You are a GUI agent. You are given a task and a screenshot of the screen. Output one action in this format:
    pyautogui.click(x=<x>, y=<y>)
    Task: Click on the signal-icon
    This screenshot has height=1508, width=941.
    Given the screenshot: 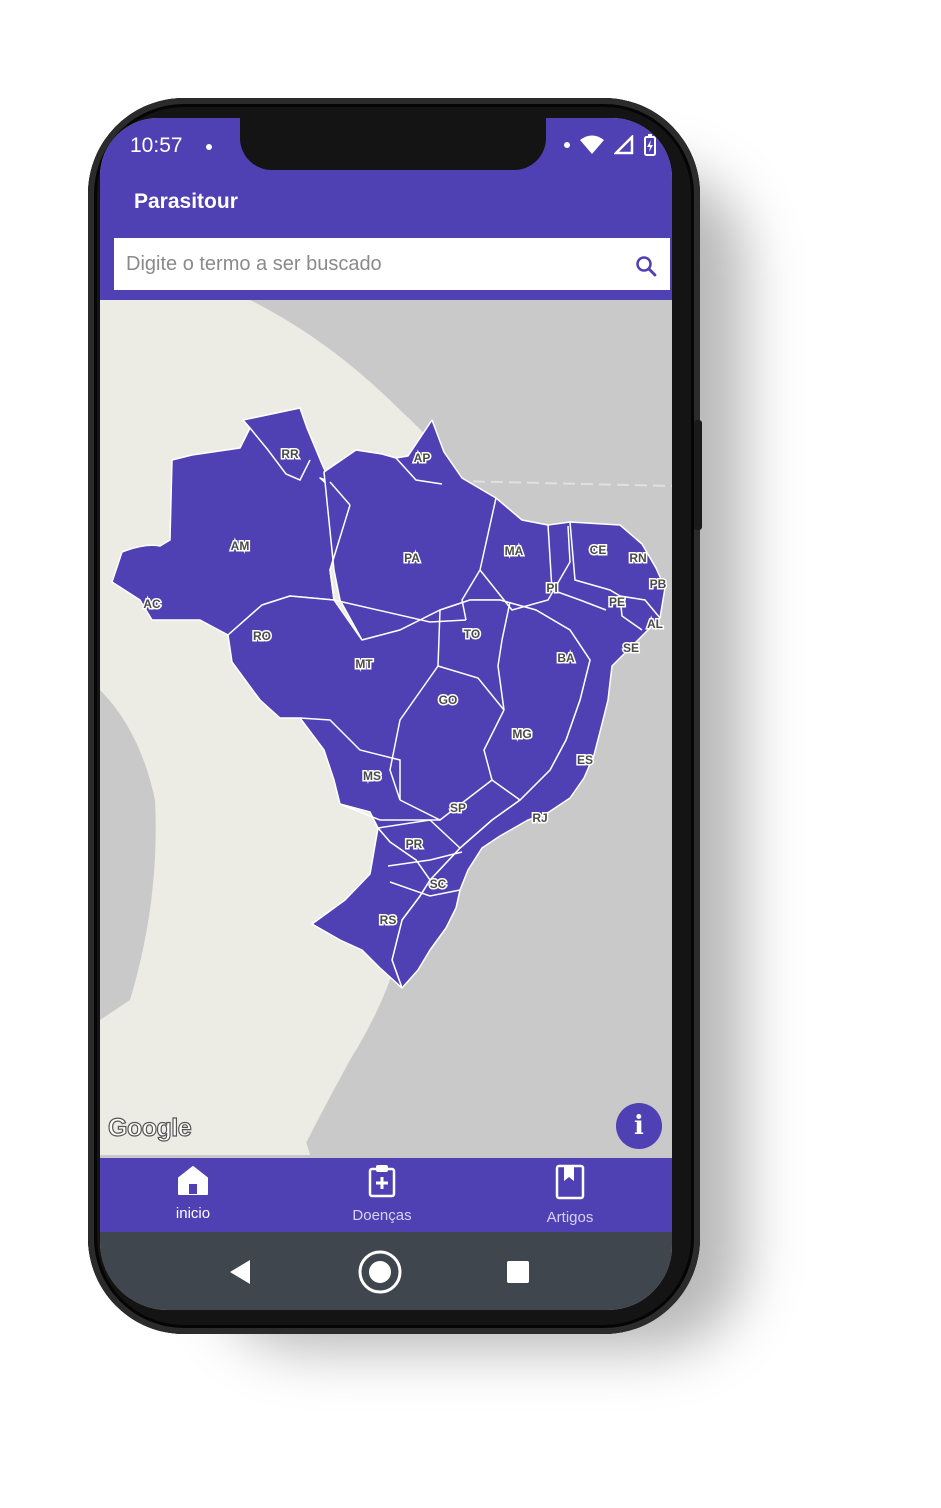 What is the action you would take?
    pyautogui.click(x=624, y=145)
    